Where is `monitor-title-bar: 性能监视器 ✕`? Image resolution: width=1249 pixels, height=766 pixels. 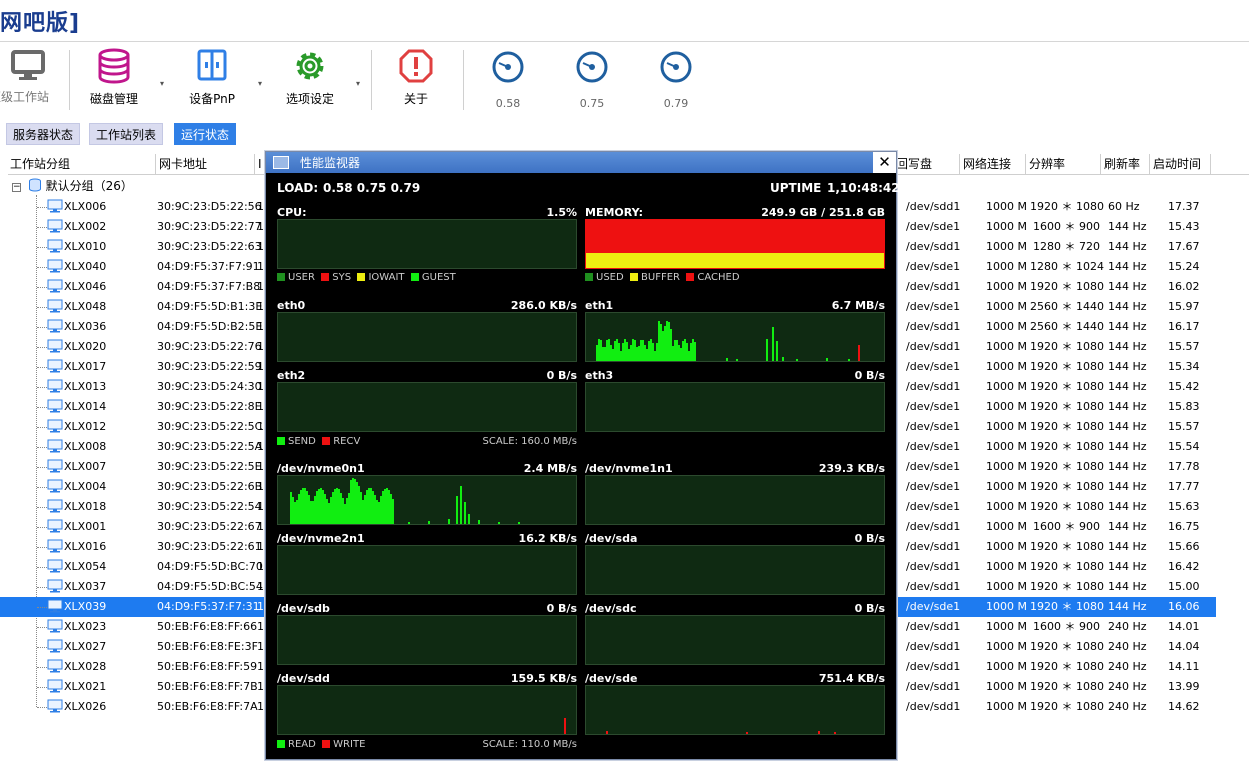
monitor-title-bar: 性能监视器 ✕ is located at coordinates (581, 162).